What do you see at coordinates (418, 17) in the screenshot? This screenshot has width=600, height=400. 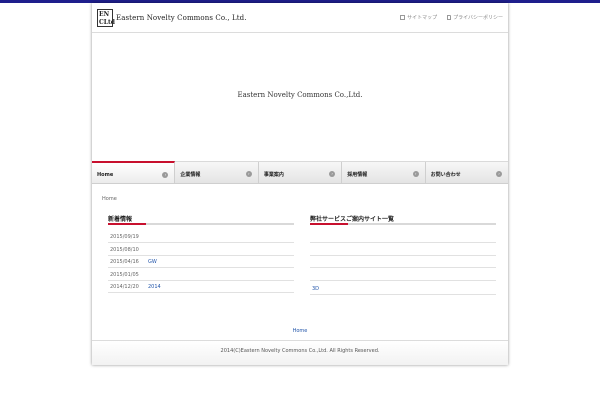 I see `sitemap-link: サイトマップ` at bounding box center [418, 17].